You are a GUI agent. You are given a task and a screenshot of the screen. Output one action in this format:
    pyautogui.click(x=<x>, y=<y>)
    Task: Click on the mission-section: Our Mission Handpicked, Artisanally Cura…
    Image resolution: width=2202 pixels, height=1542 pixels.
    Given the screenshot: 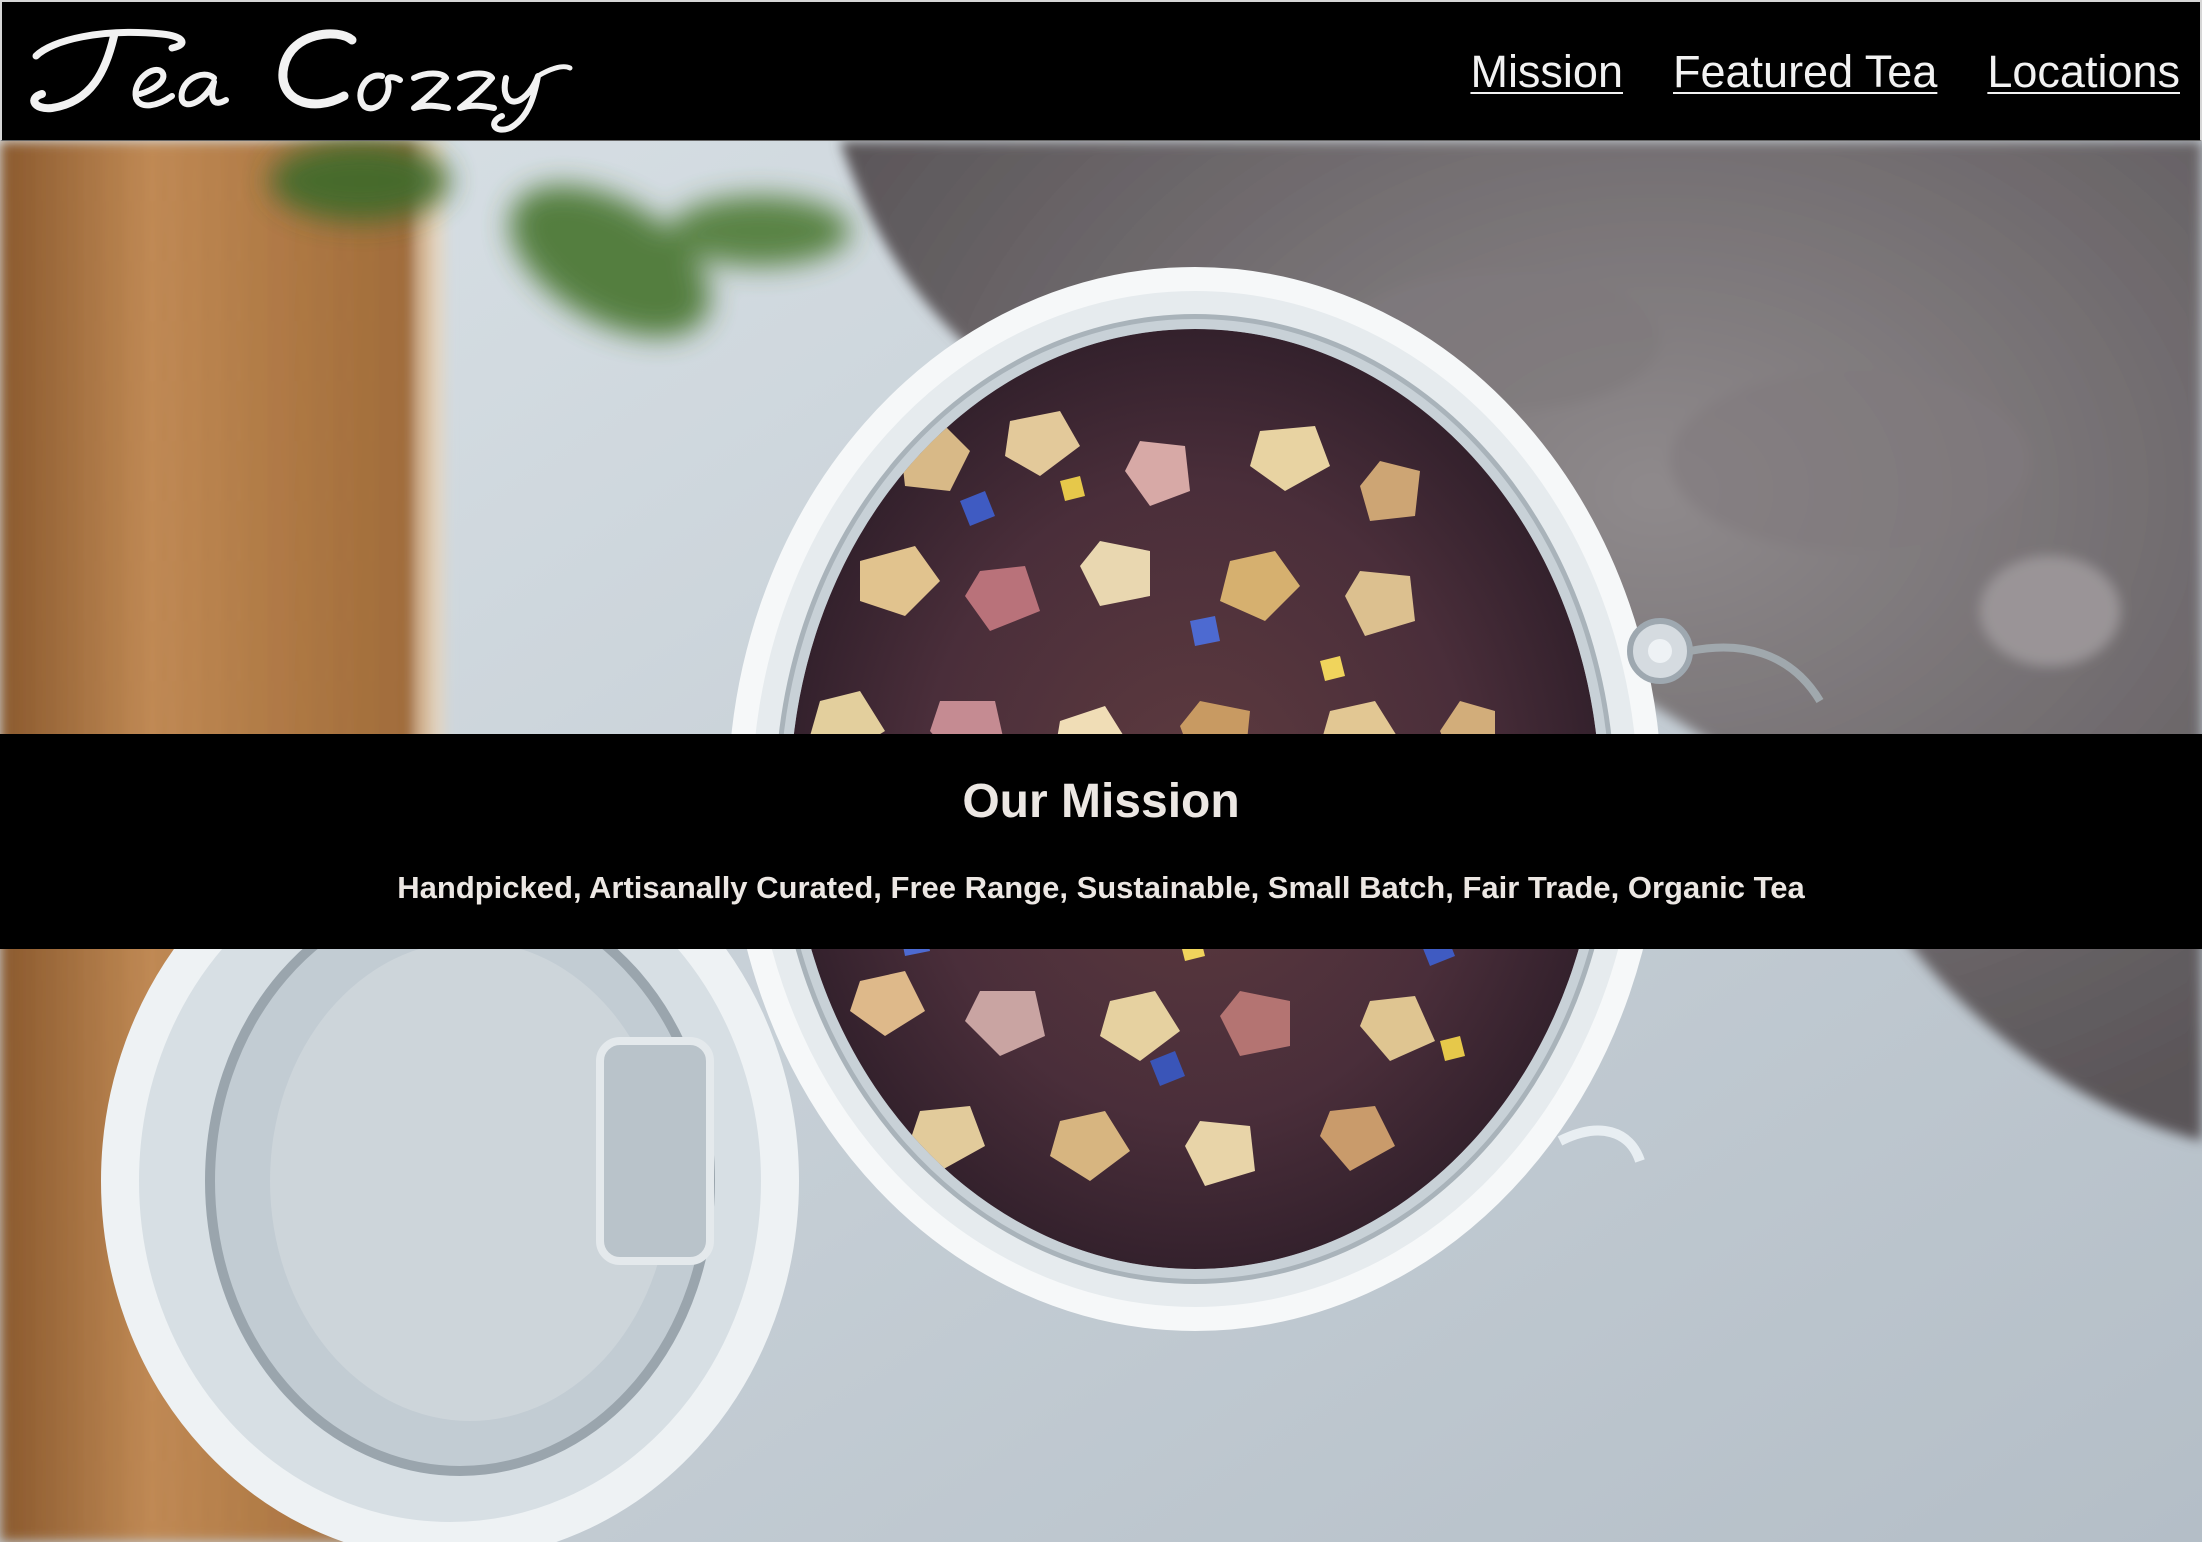 What is the action you would take?
    pyautogui.click(x=1101, y=841)
    